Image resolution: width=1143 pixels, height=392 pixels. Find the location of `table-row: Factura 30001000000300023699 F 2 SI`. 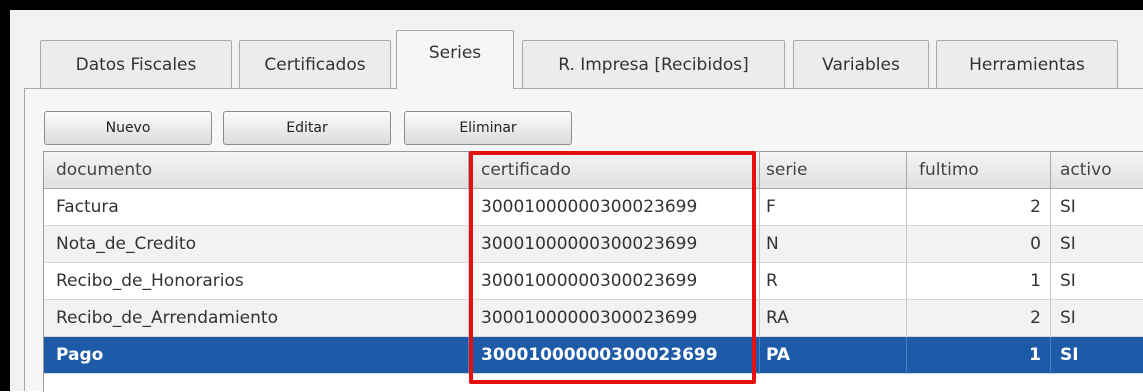

table-row: Factura 30001000000300023699 F 2 SI is located at coordinates (593, 207).